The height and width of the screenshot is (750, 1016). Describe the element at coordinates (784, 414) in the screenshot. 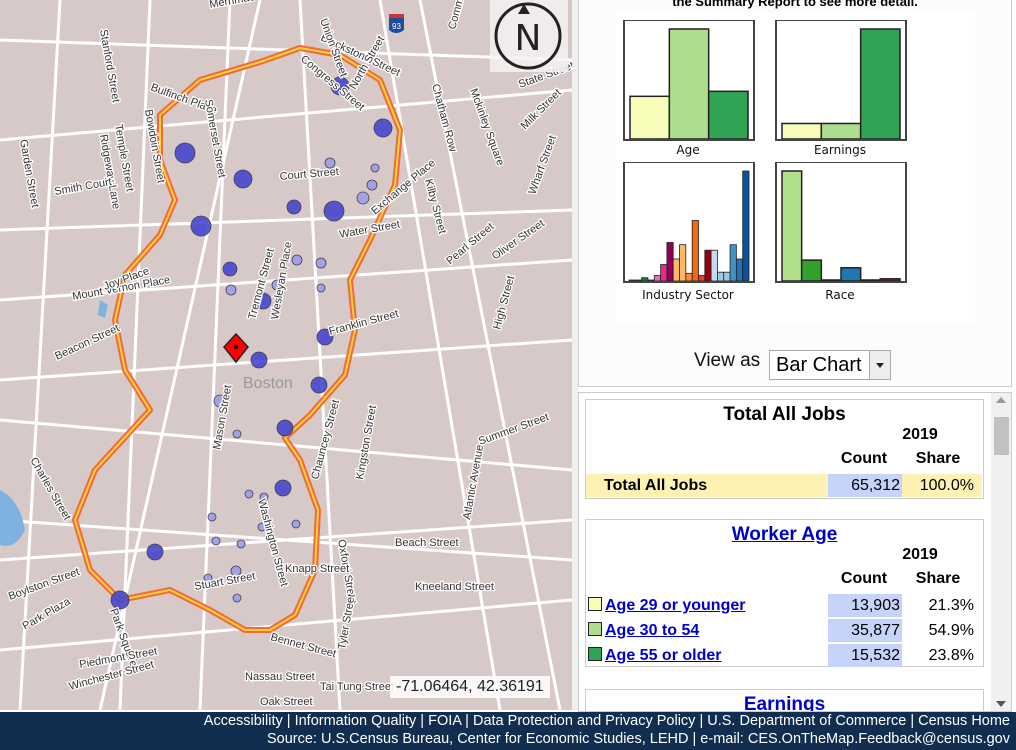

I see `total-jobs-title: Total All Jobs` at that location.